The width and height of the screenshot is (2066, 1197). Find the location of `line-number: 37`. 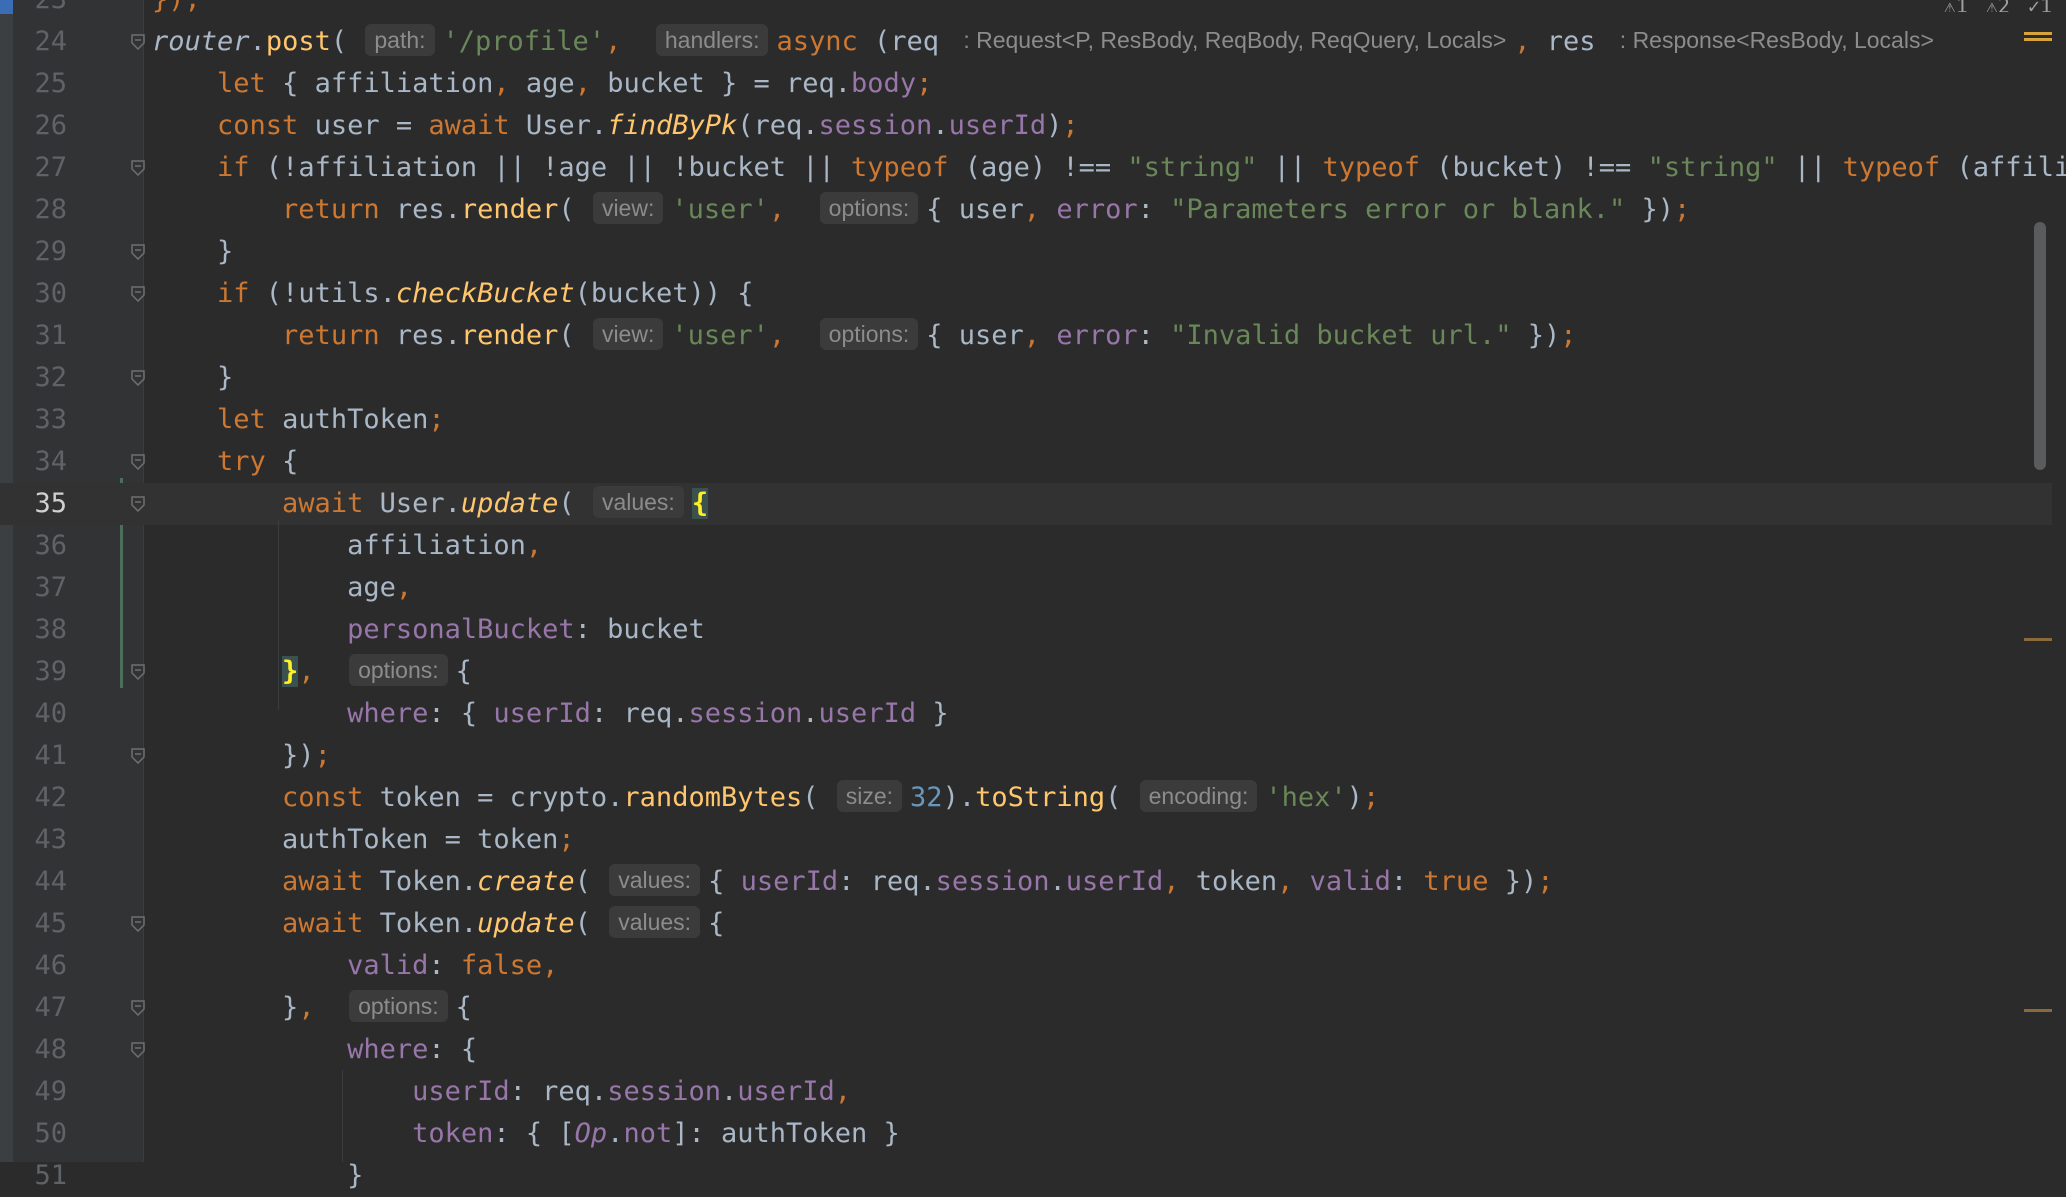

line-number: 37 is located at coordinates (40, 588).